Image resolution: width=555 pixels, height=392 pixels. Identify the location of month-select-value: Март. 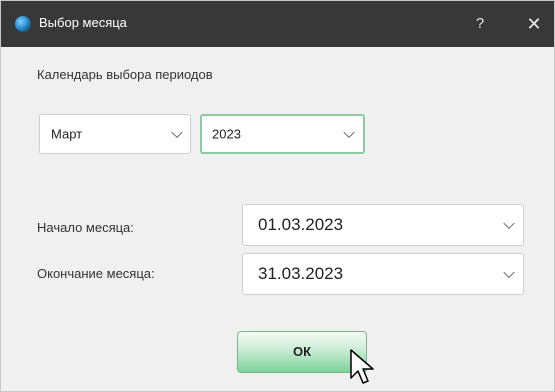
(67, 134).